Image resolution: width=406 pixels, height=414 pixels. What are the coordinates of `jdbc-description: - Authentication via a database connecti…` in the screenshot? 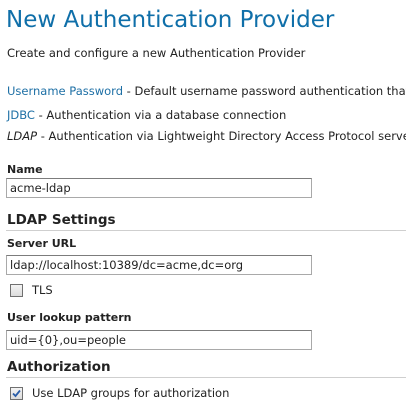 It's located at (160, 115).